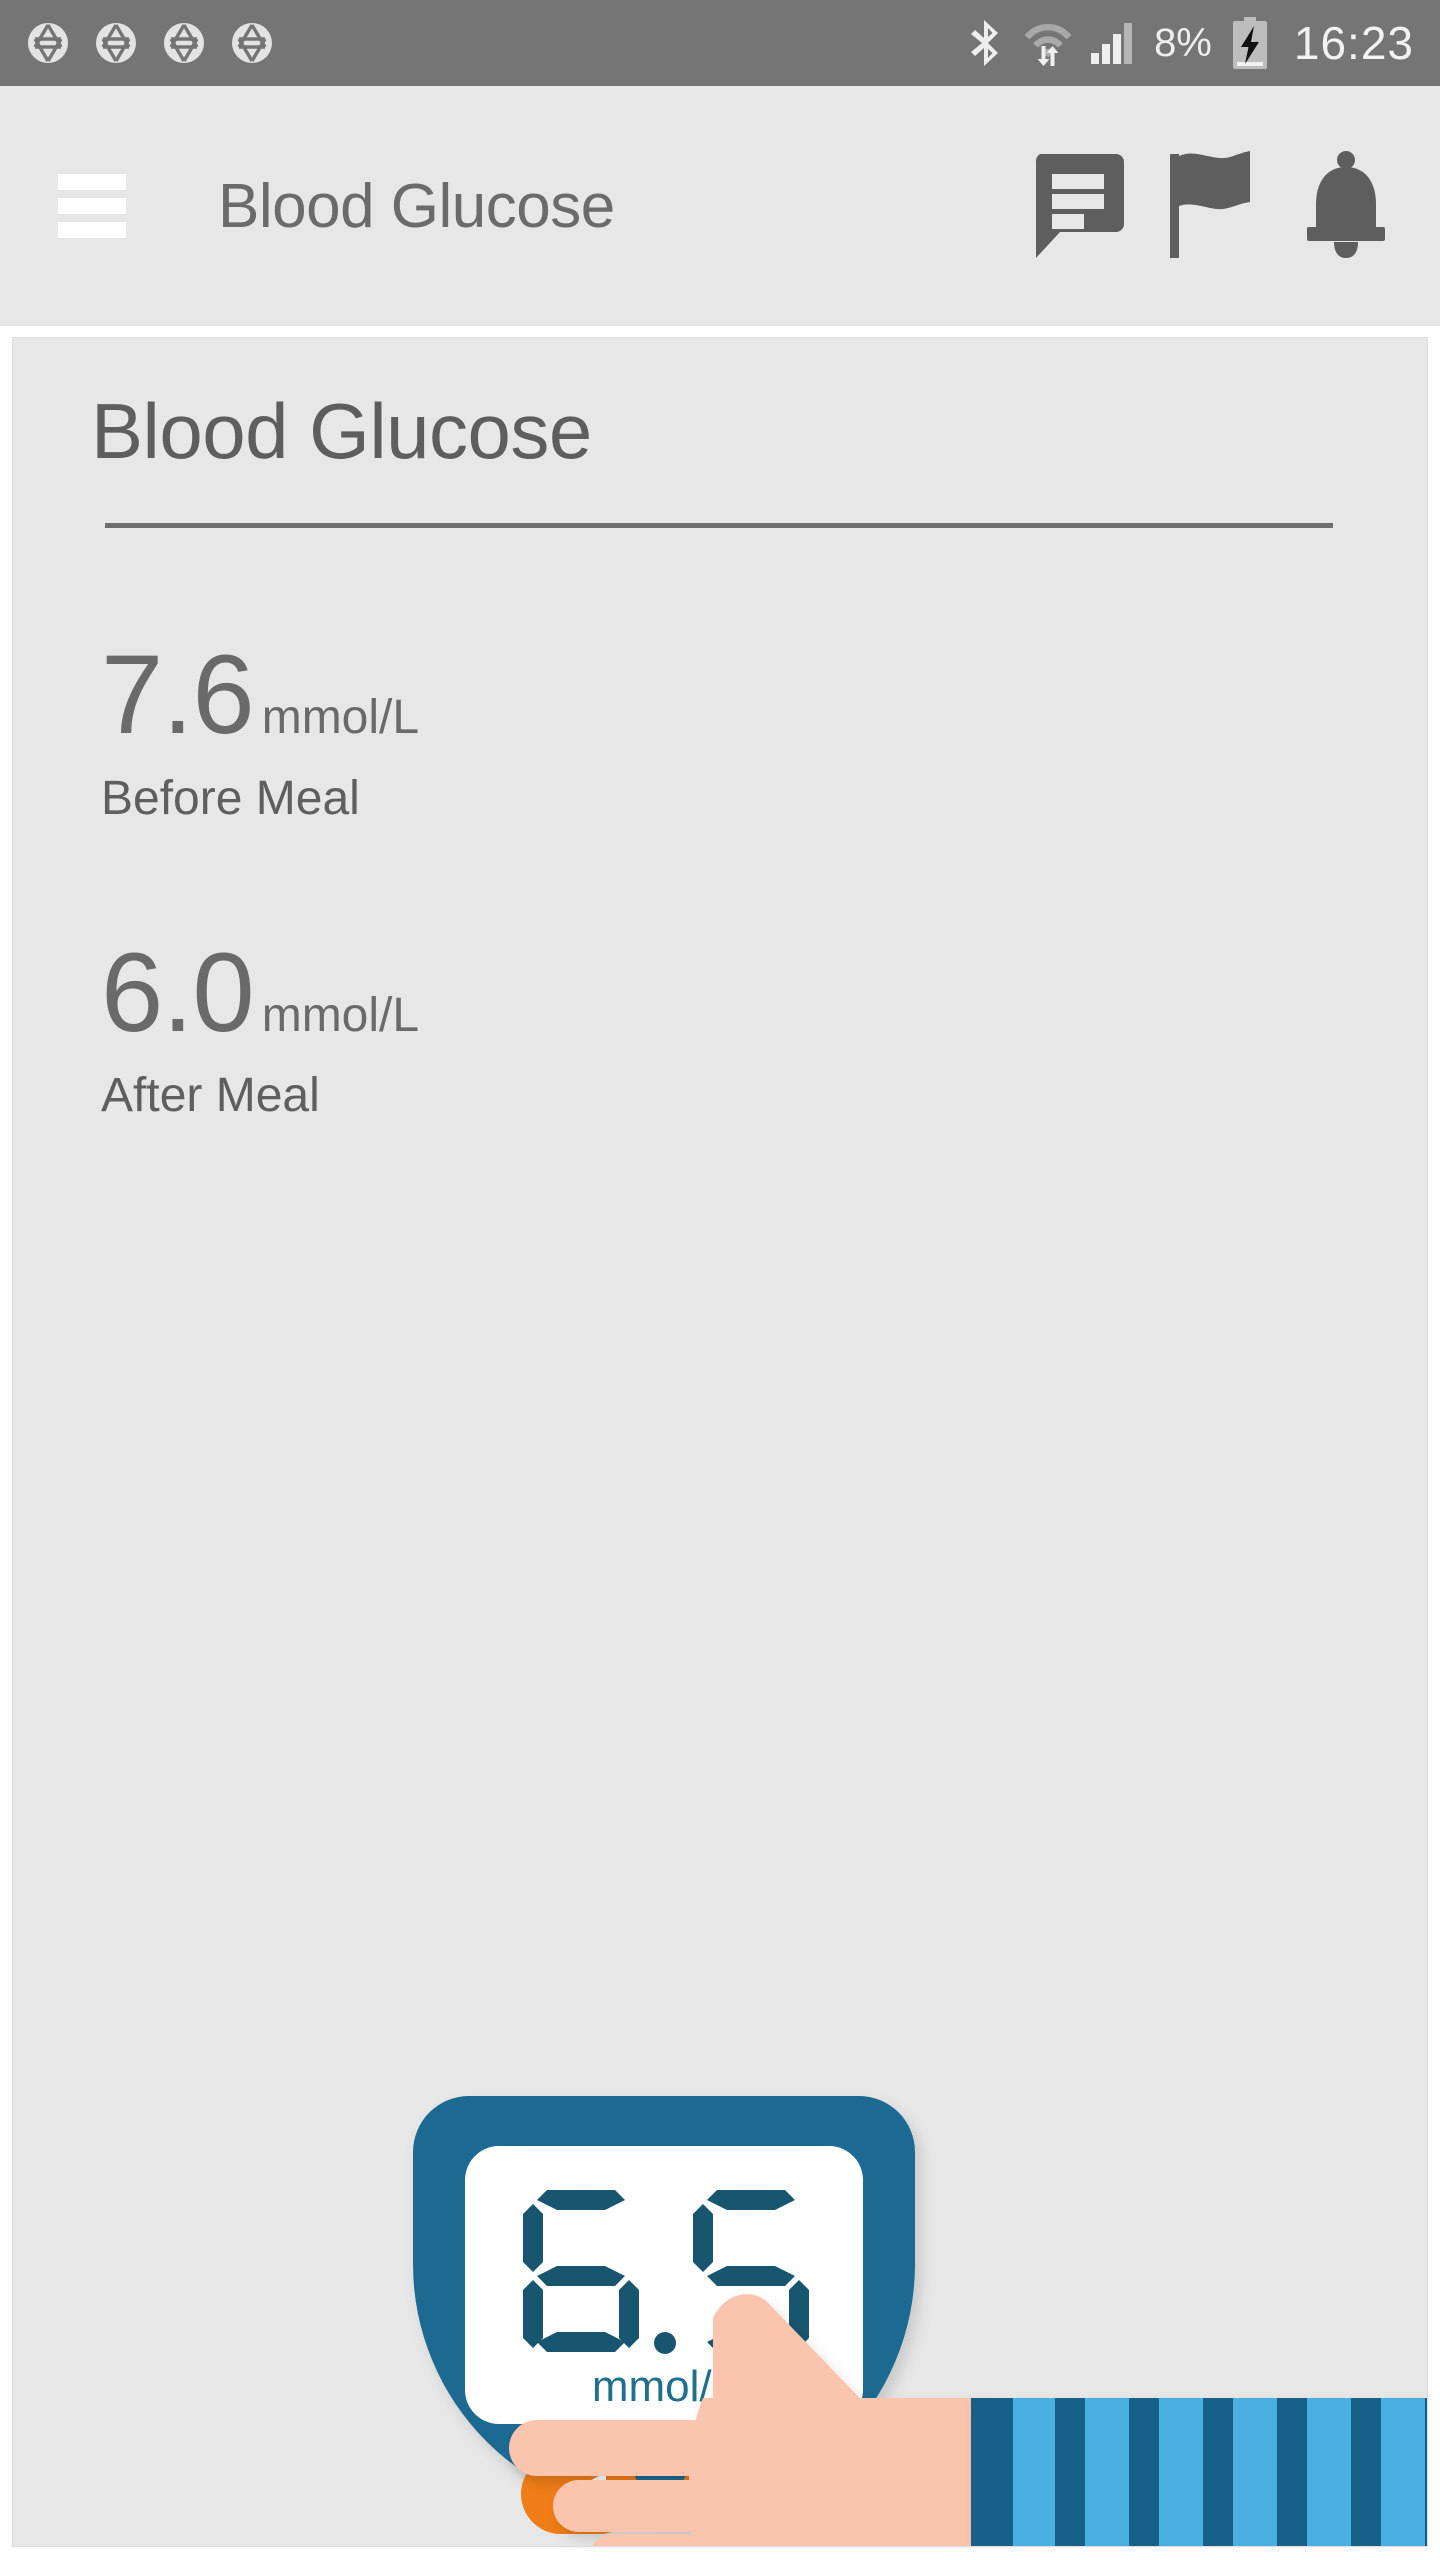 This screenshot has height=2560, width=1440. I want to click on hamburger-menu-icon, so click(92, 206).